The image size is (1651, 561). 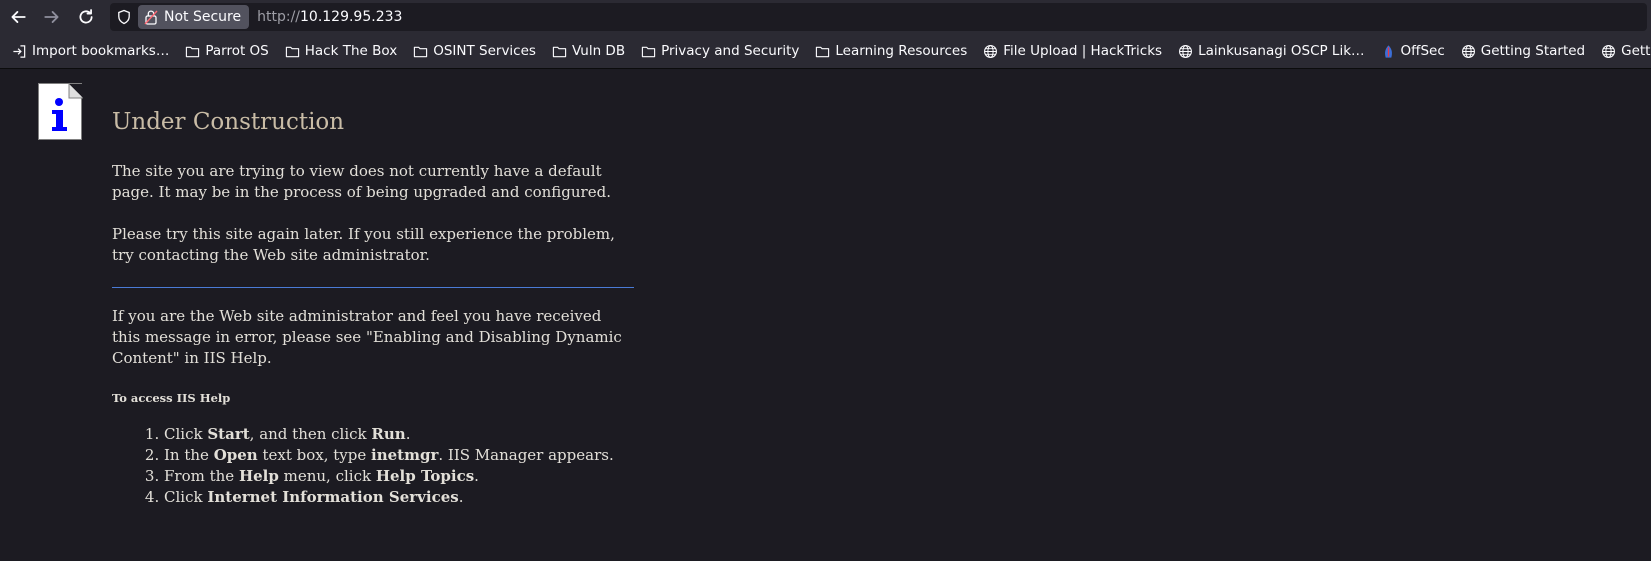 I want to click on step-keyword: Open, so click(x=235, y=455).